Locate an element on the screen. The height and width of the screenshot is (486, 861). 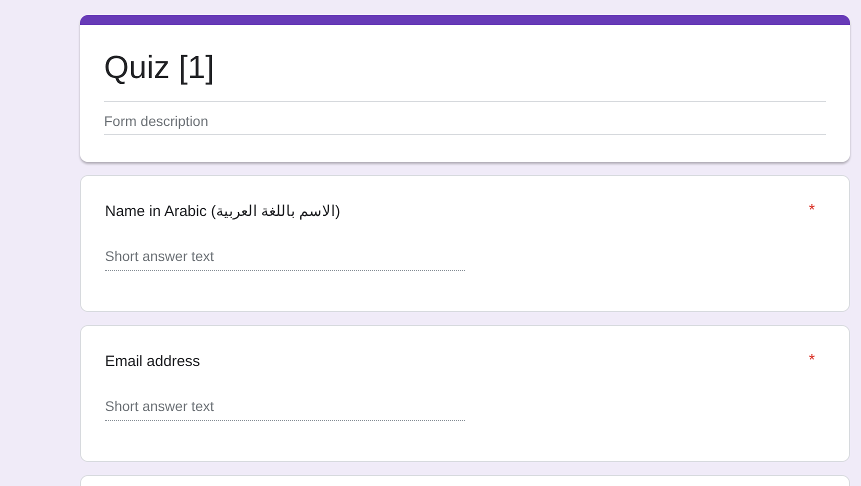
form-title: Quiz [1] is located at coordinates (465, 74).